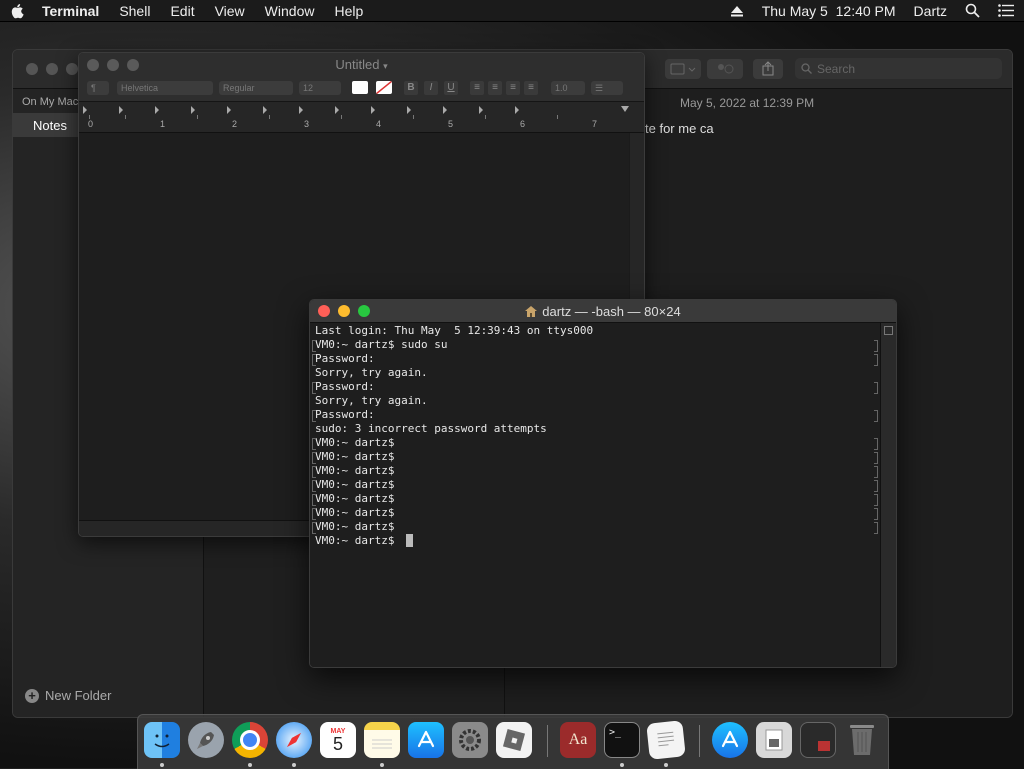 The width and height of the screenshot is (1024, 769). Describe the element at coordinates (451, 88) in the screenshot. I see `underline-button: U` at that location.